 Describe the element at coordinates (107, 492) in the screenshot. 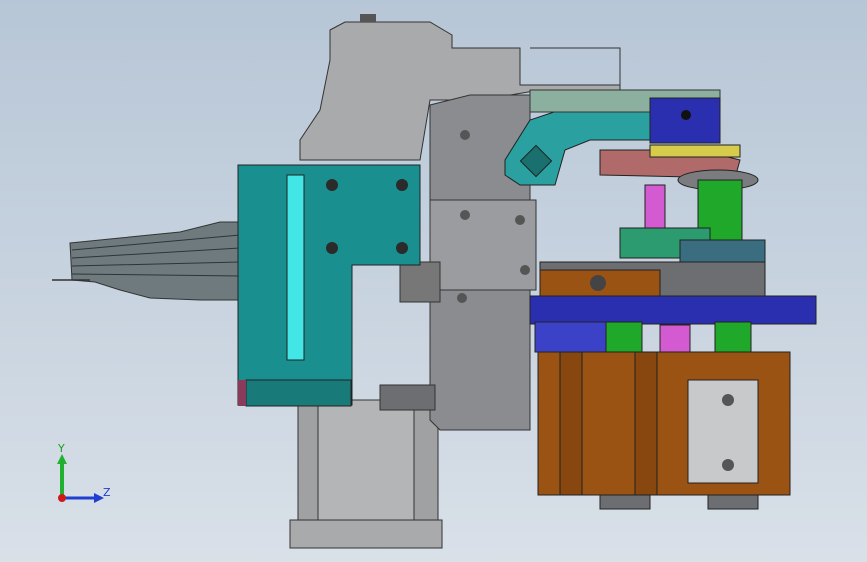

I see `z-axis-label: Z` at that location.